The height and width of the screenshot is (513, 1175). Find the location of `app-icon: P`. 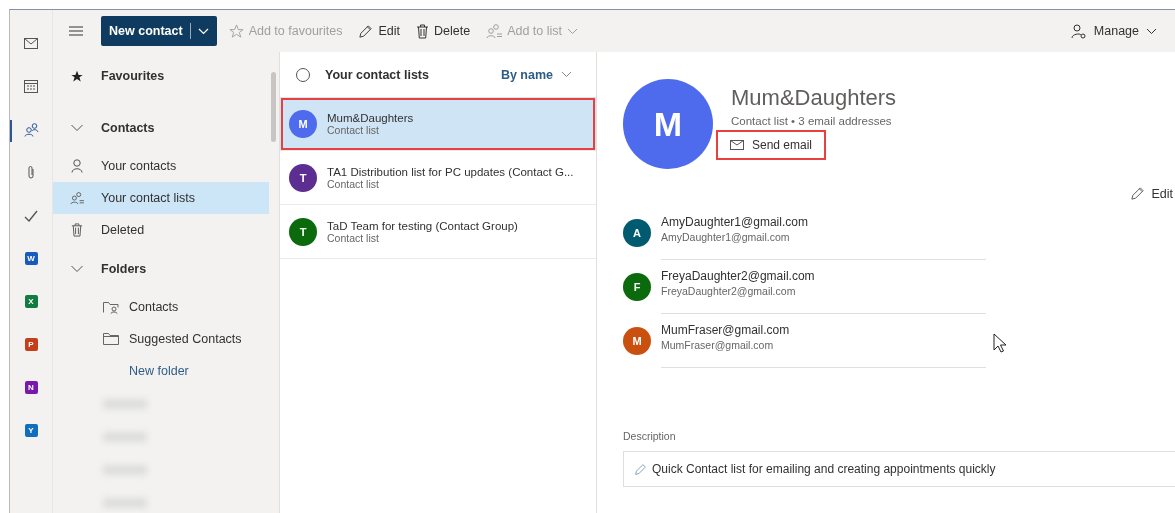

app-icon: P is located at coordinates (31, 344).